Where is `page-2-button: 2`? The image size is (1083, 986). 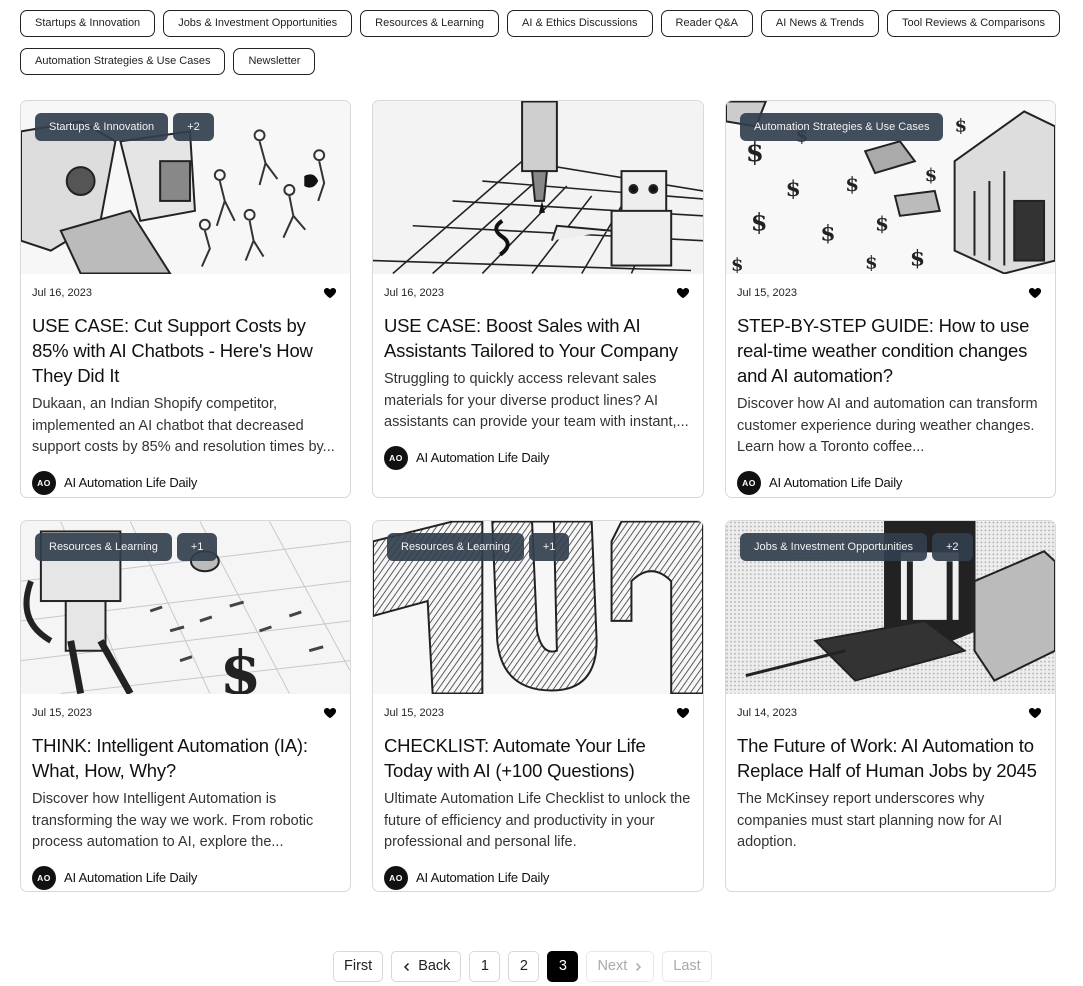 page-2-button: 2 is located at coordinates (524, 966).